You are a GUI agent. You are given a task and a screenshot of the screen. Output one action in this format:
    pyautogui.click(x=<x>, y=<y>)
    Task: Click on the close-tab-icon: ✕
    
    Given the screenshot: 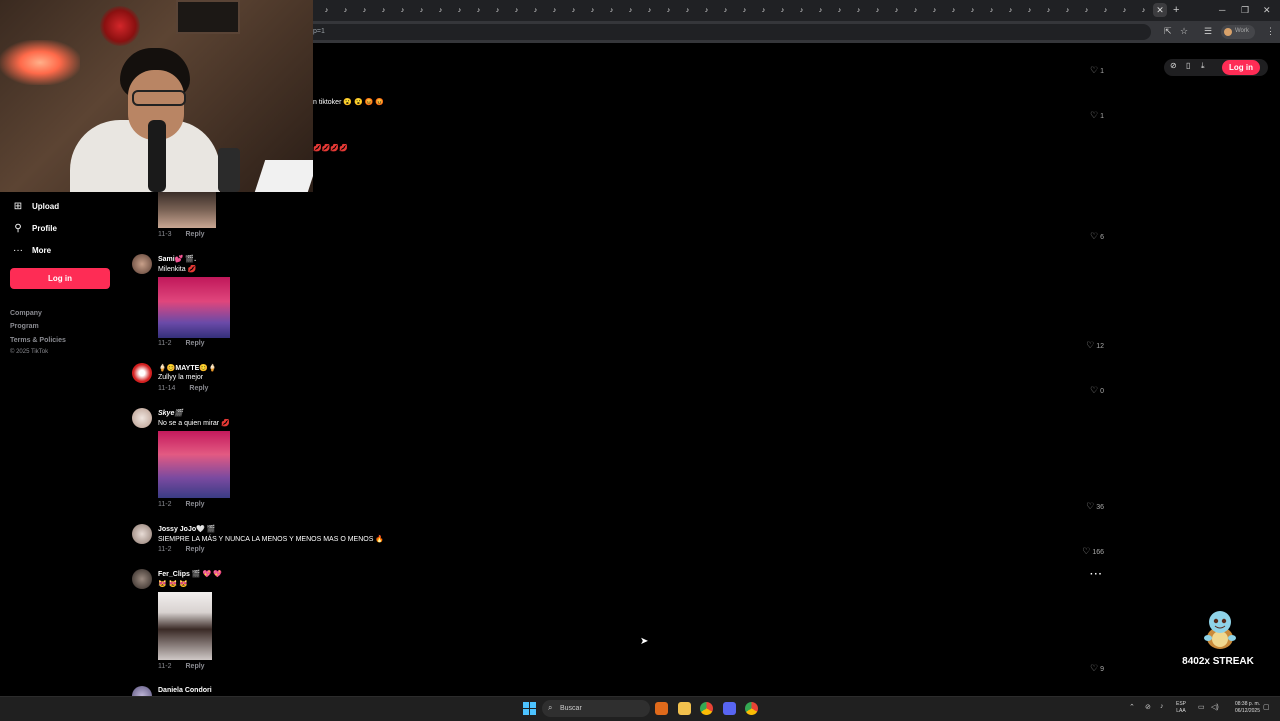 What is the action you would take?
    pyautogui.click(x=1160, y=10)
    